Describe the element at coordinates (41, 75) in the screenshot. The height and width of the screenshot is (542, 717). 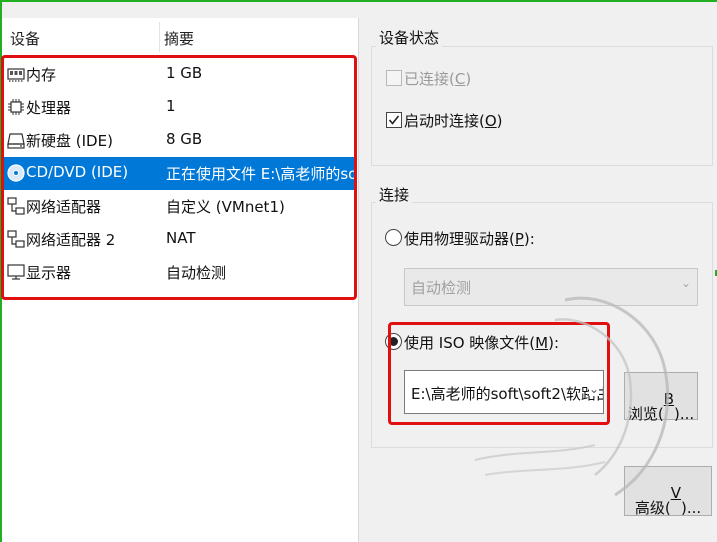
I see `device-name: 内存` at that location.